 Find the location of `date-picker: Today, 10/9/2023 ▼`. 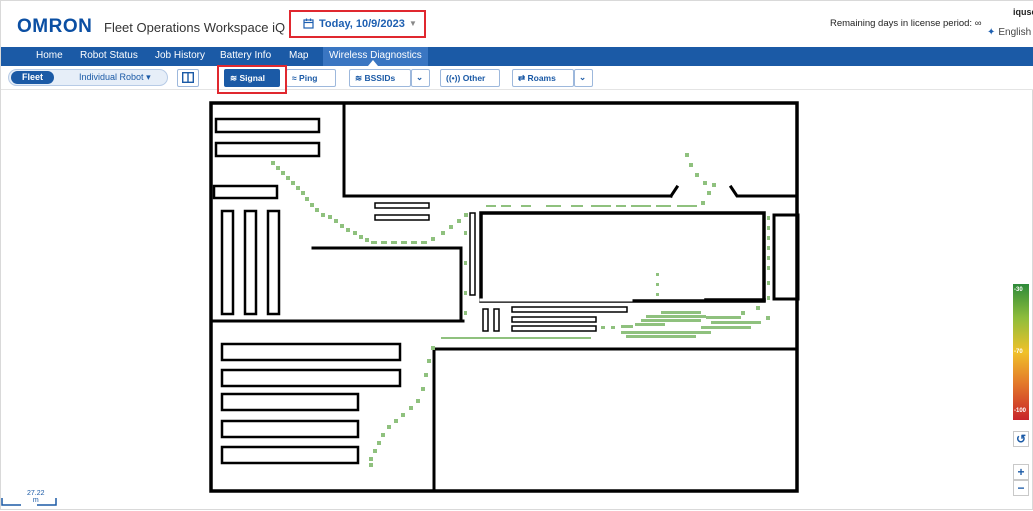

date-picker: Today, 10/9/2023 ▼ is located at coordinates (357, 24).